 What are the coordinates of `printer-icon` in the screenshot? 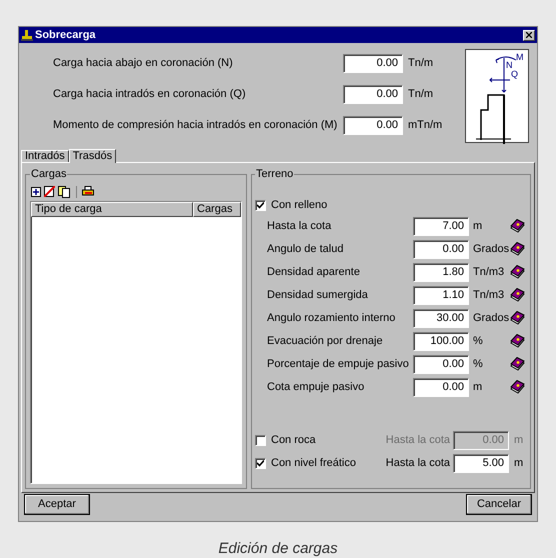 It's located at (88, 192).